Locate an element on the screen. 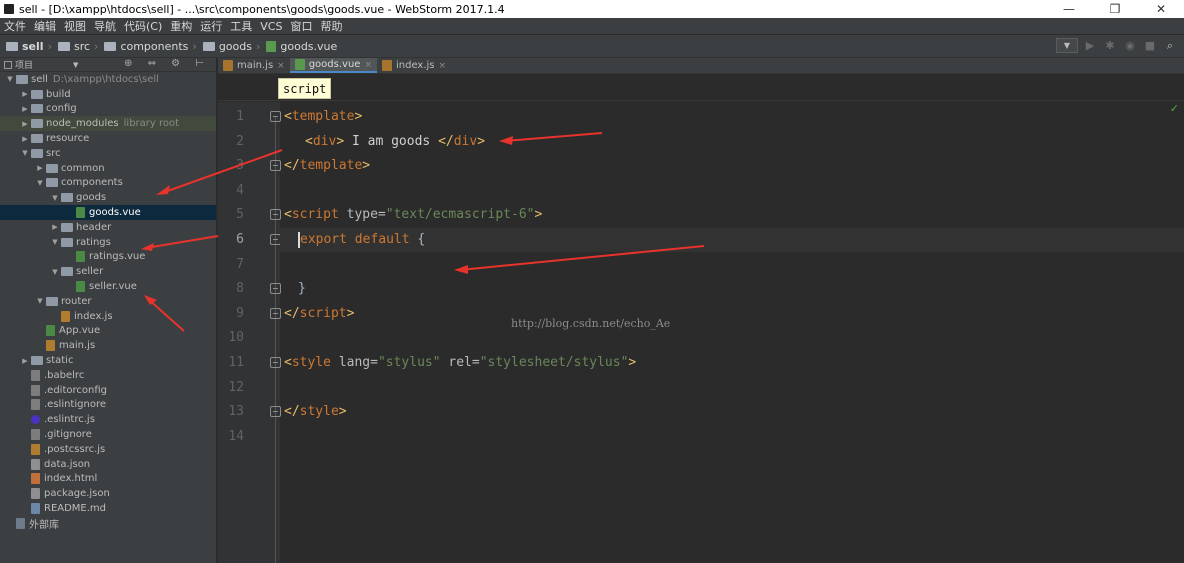 This screenshot has width=1184, height=563. tree-item-seller: ▼ seller is located at coordinates (108, 271).